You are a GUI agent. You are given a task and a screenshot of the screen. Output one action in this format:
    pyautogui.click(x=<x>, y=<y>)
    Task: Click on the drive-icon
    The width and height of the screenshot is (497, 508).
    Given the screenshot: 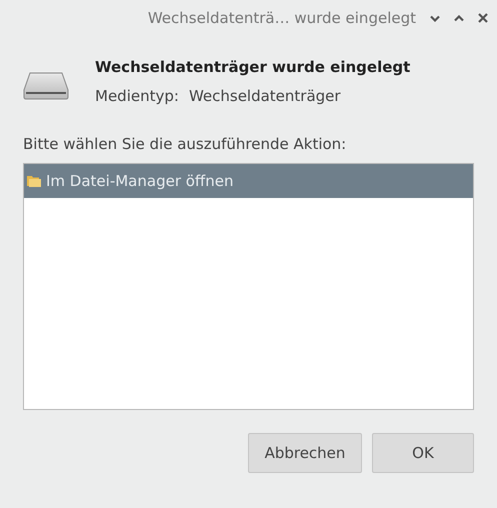 What is the action you would take?
    pyautogui.click(x=46, y=86)
    